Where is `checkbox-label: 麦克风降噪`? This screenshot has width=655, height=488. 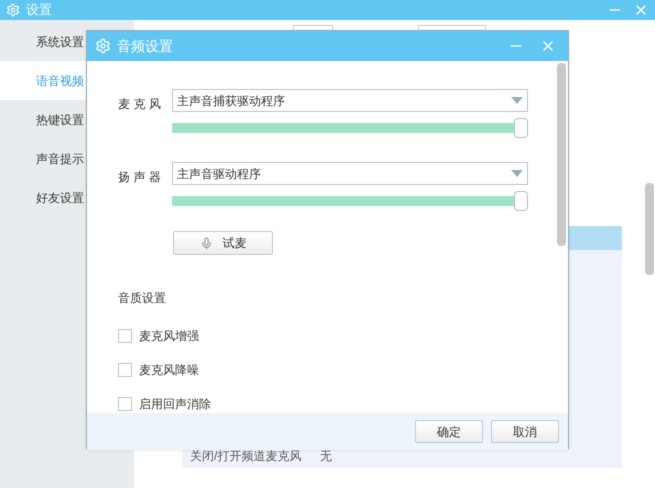
checkbox-label: 麦克风降噪 is located at coordinates (169, 370).